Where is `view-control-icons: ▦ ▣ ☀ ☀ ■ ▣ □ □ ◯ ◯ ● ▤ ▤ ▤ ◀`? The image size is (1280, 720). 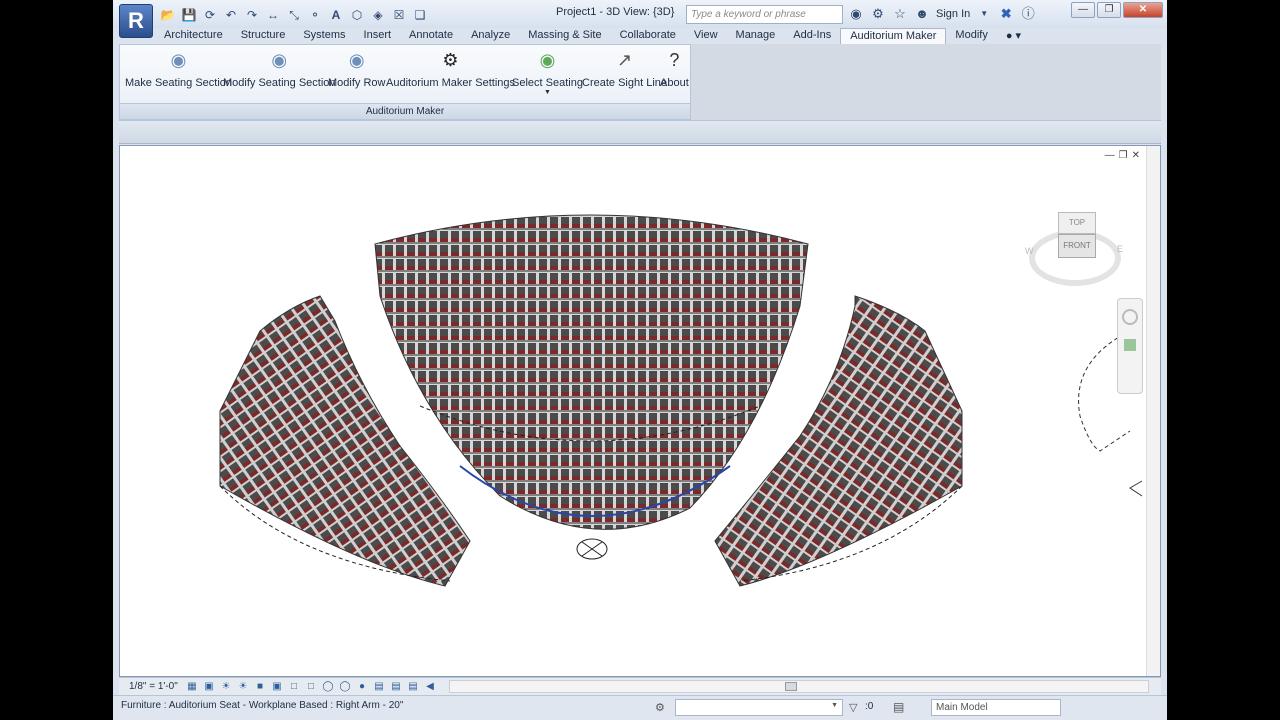 view-control-icons: ▦ ▣ ☀ ☀ ■ ▣ □ □ ◯ ◯ ● ▤ ▤ ▤ ◀ is located at coordinates (311, 686).